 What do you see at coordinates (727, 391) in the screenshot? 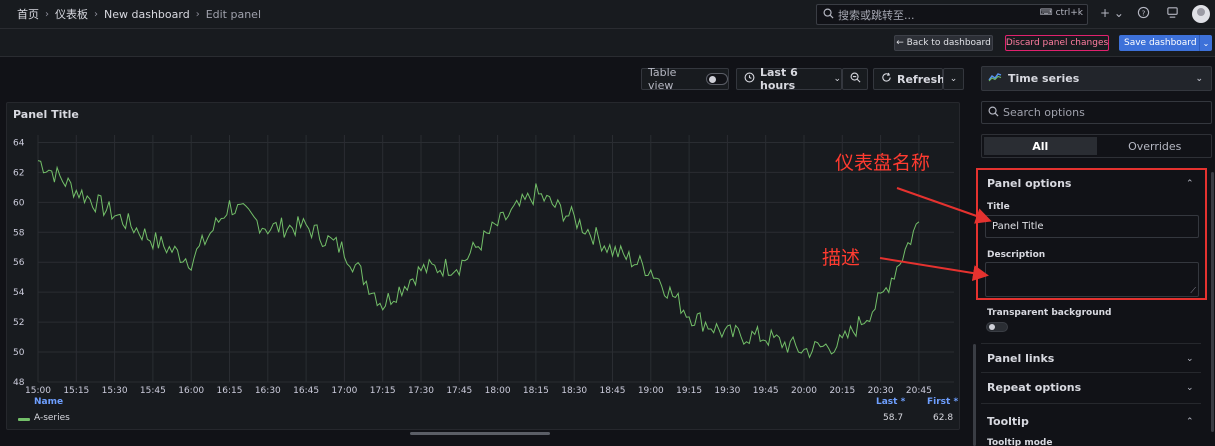
I see `x-tick-label: 19:30` at bounding box center [727, 391].